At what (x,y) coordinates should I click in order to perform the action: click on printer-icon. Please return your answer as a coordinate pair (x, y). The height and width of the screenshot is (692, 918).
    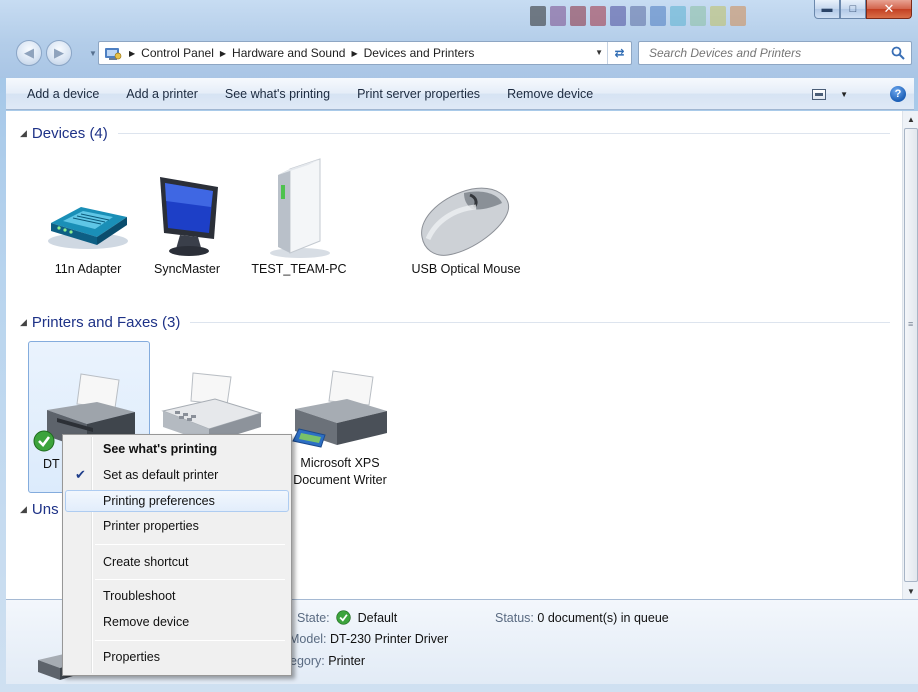
    Looking at the image, I should click on (339, 409).